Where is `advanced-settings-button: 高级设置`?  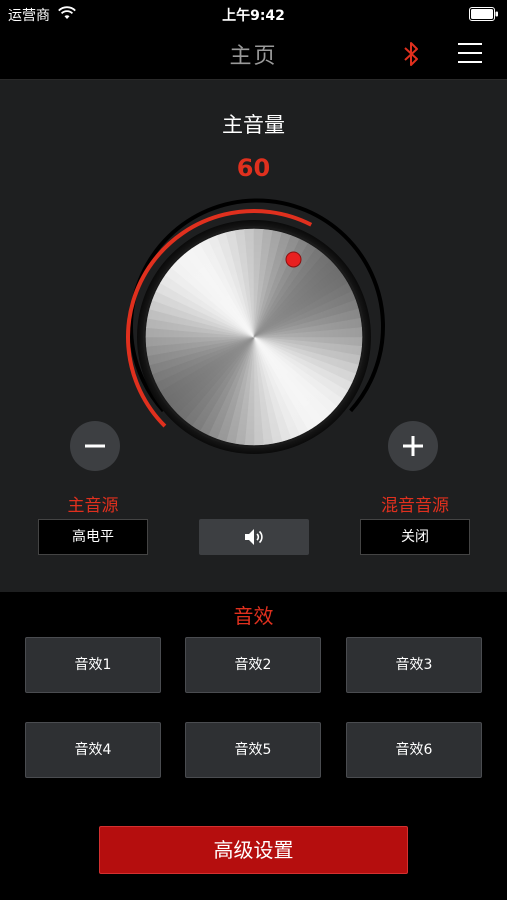
advanced-settings-button: 高级设置 is located at coordinates (253, 850).